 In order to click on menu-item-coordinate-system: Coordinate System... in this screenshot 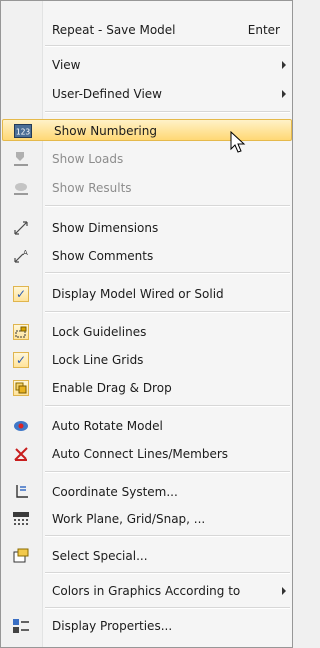, I will do `click(146, 492)`.